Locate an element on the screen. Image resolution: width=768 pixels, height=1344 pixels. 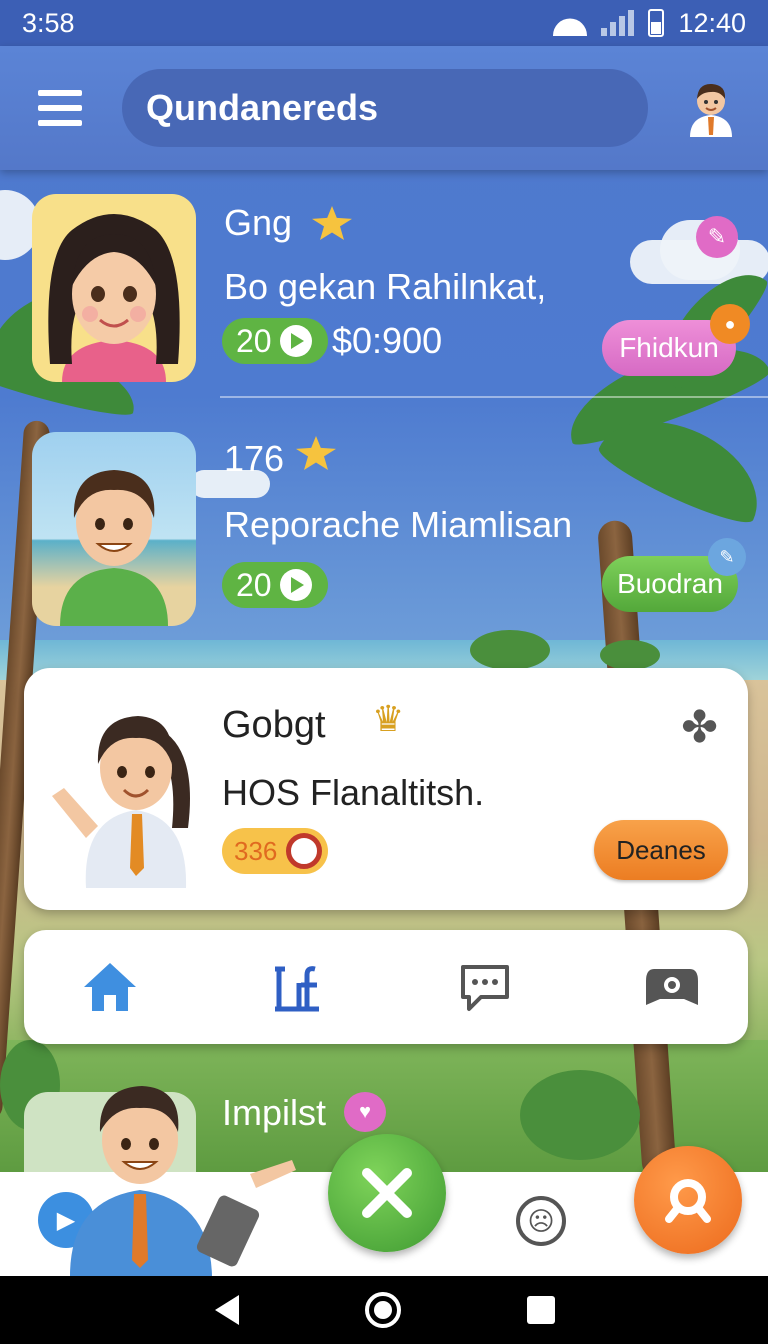
tab-bar is located at coordinates (386, 987).